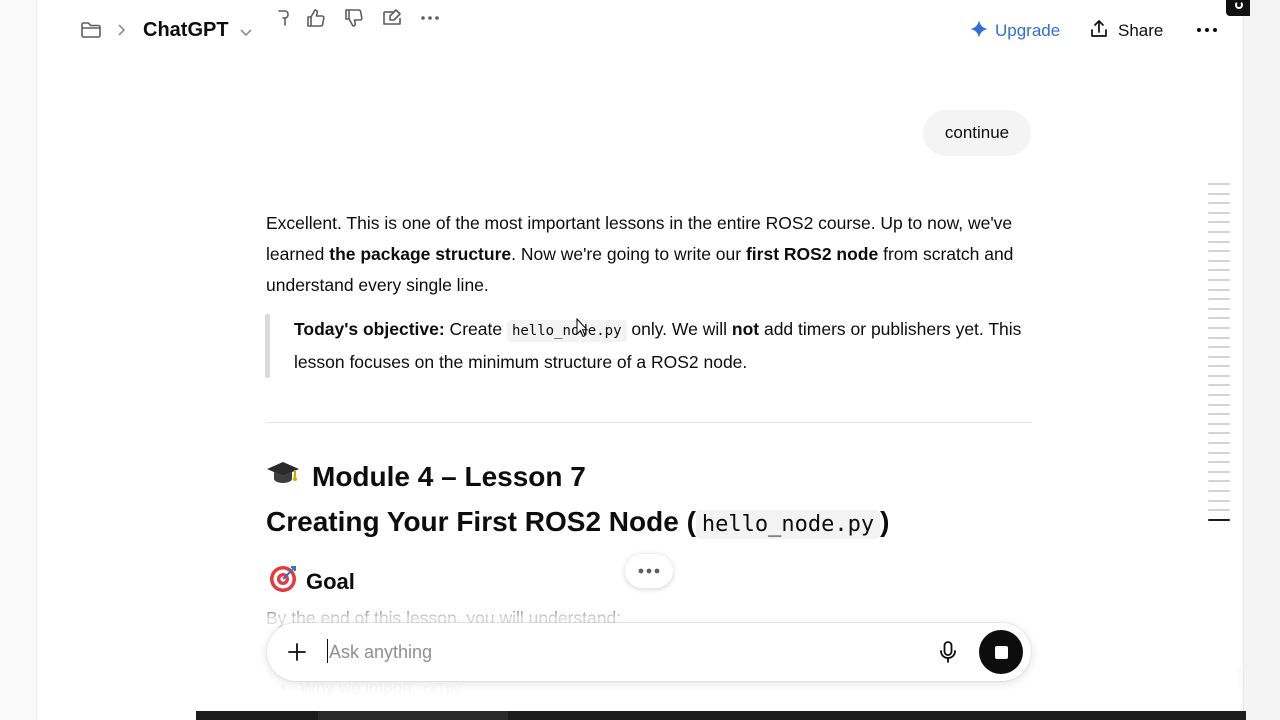 The width and height of the screenshot is (1280, 720). Describe the element at coordinates (481, 521) in the screenshot. I see `lesson-heading-text: Creating Your First ROS2 Node (` at that location.